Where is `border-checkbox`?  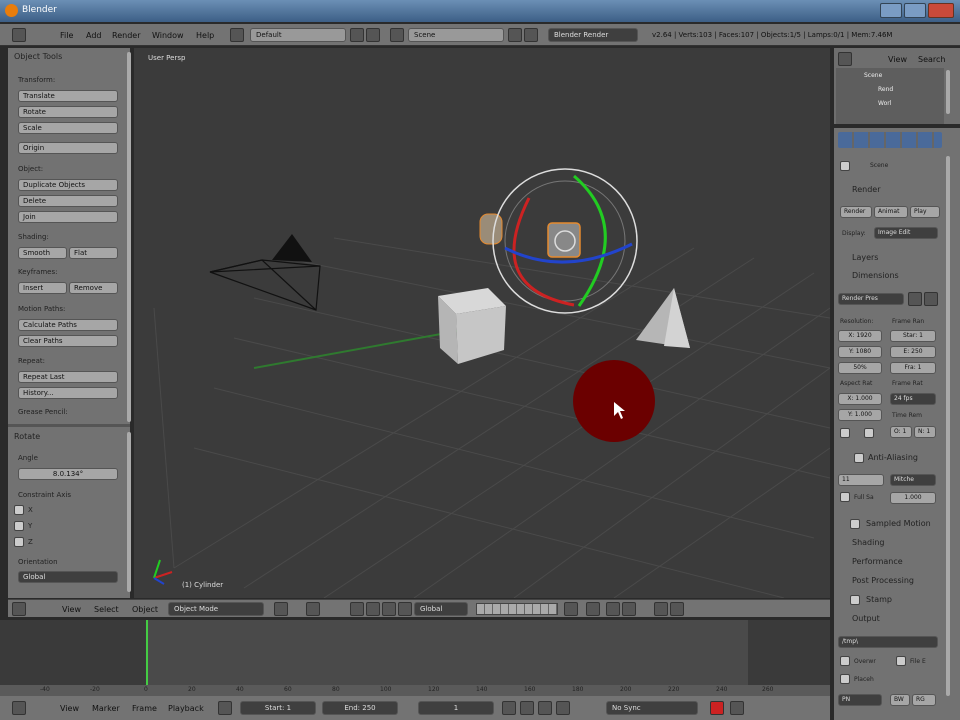 border-checkbox is located at coordinates (845, 433).